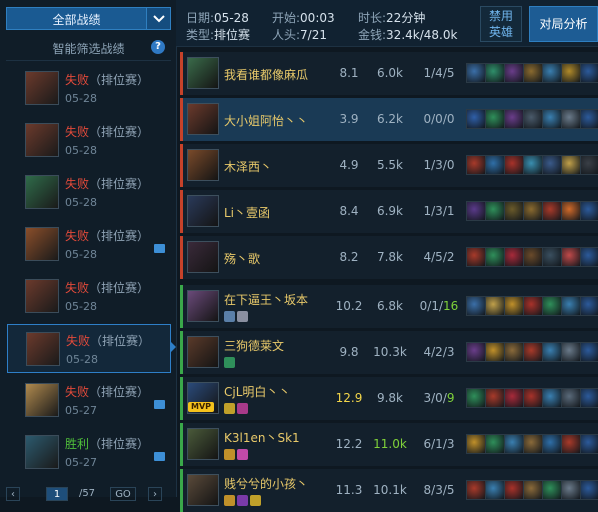  What do you see at coordinates (89, 400) in the screenshot?
I see `match-list-item: 失败（排位赛） 05-27` at bounding box center [89, 400].